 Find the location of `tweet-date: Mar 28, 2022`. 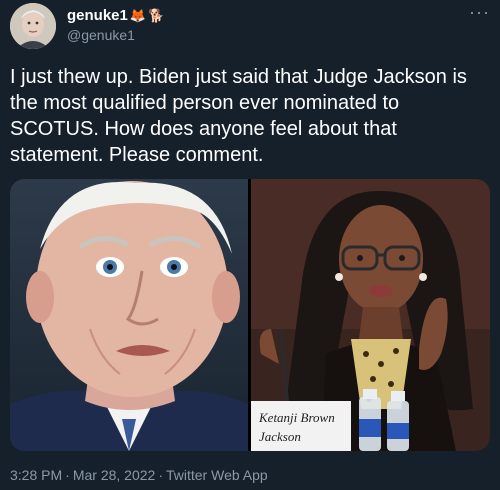

tweet-date: Mar 28, 2022 is located at coordinates (114, 475).